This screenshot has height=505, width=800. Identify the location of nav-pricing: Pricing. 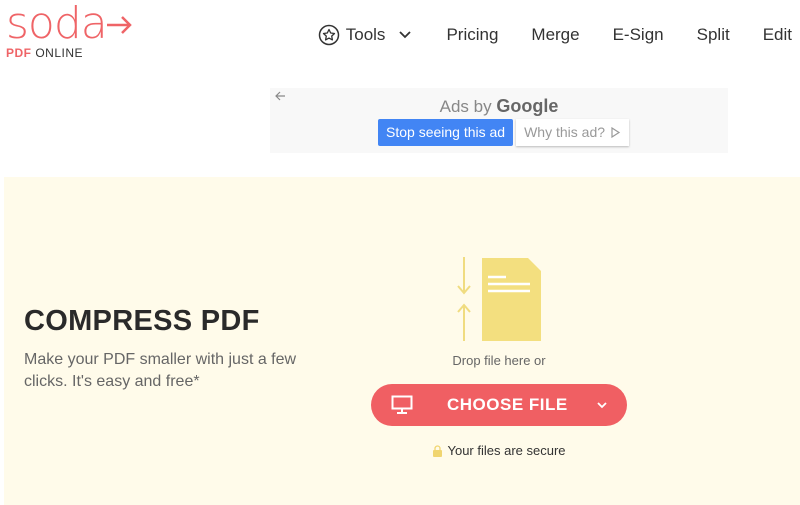
(472, 35).